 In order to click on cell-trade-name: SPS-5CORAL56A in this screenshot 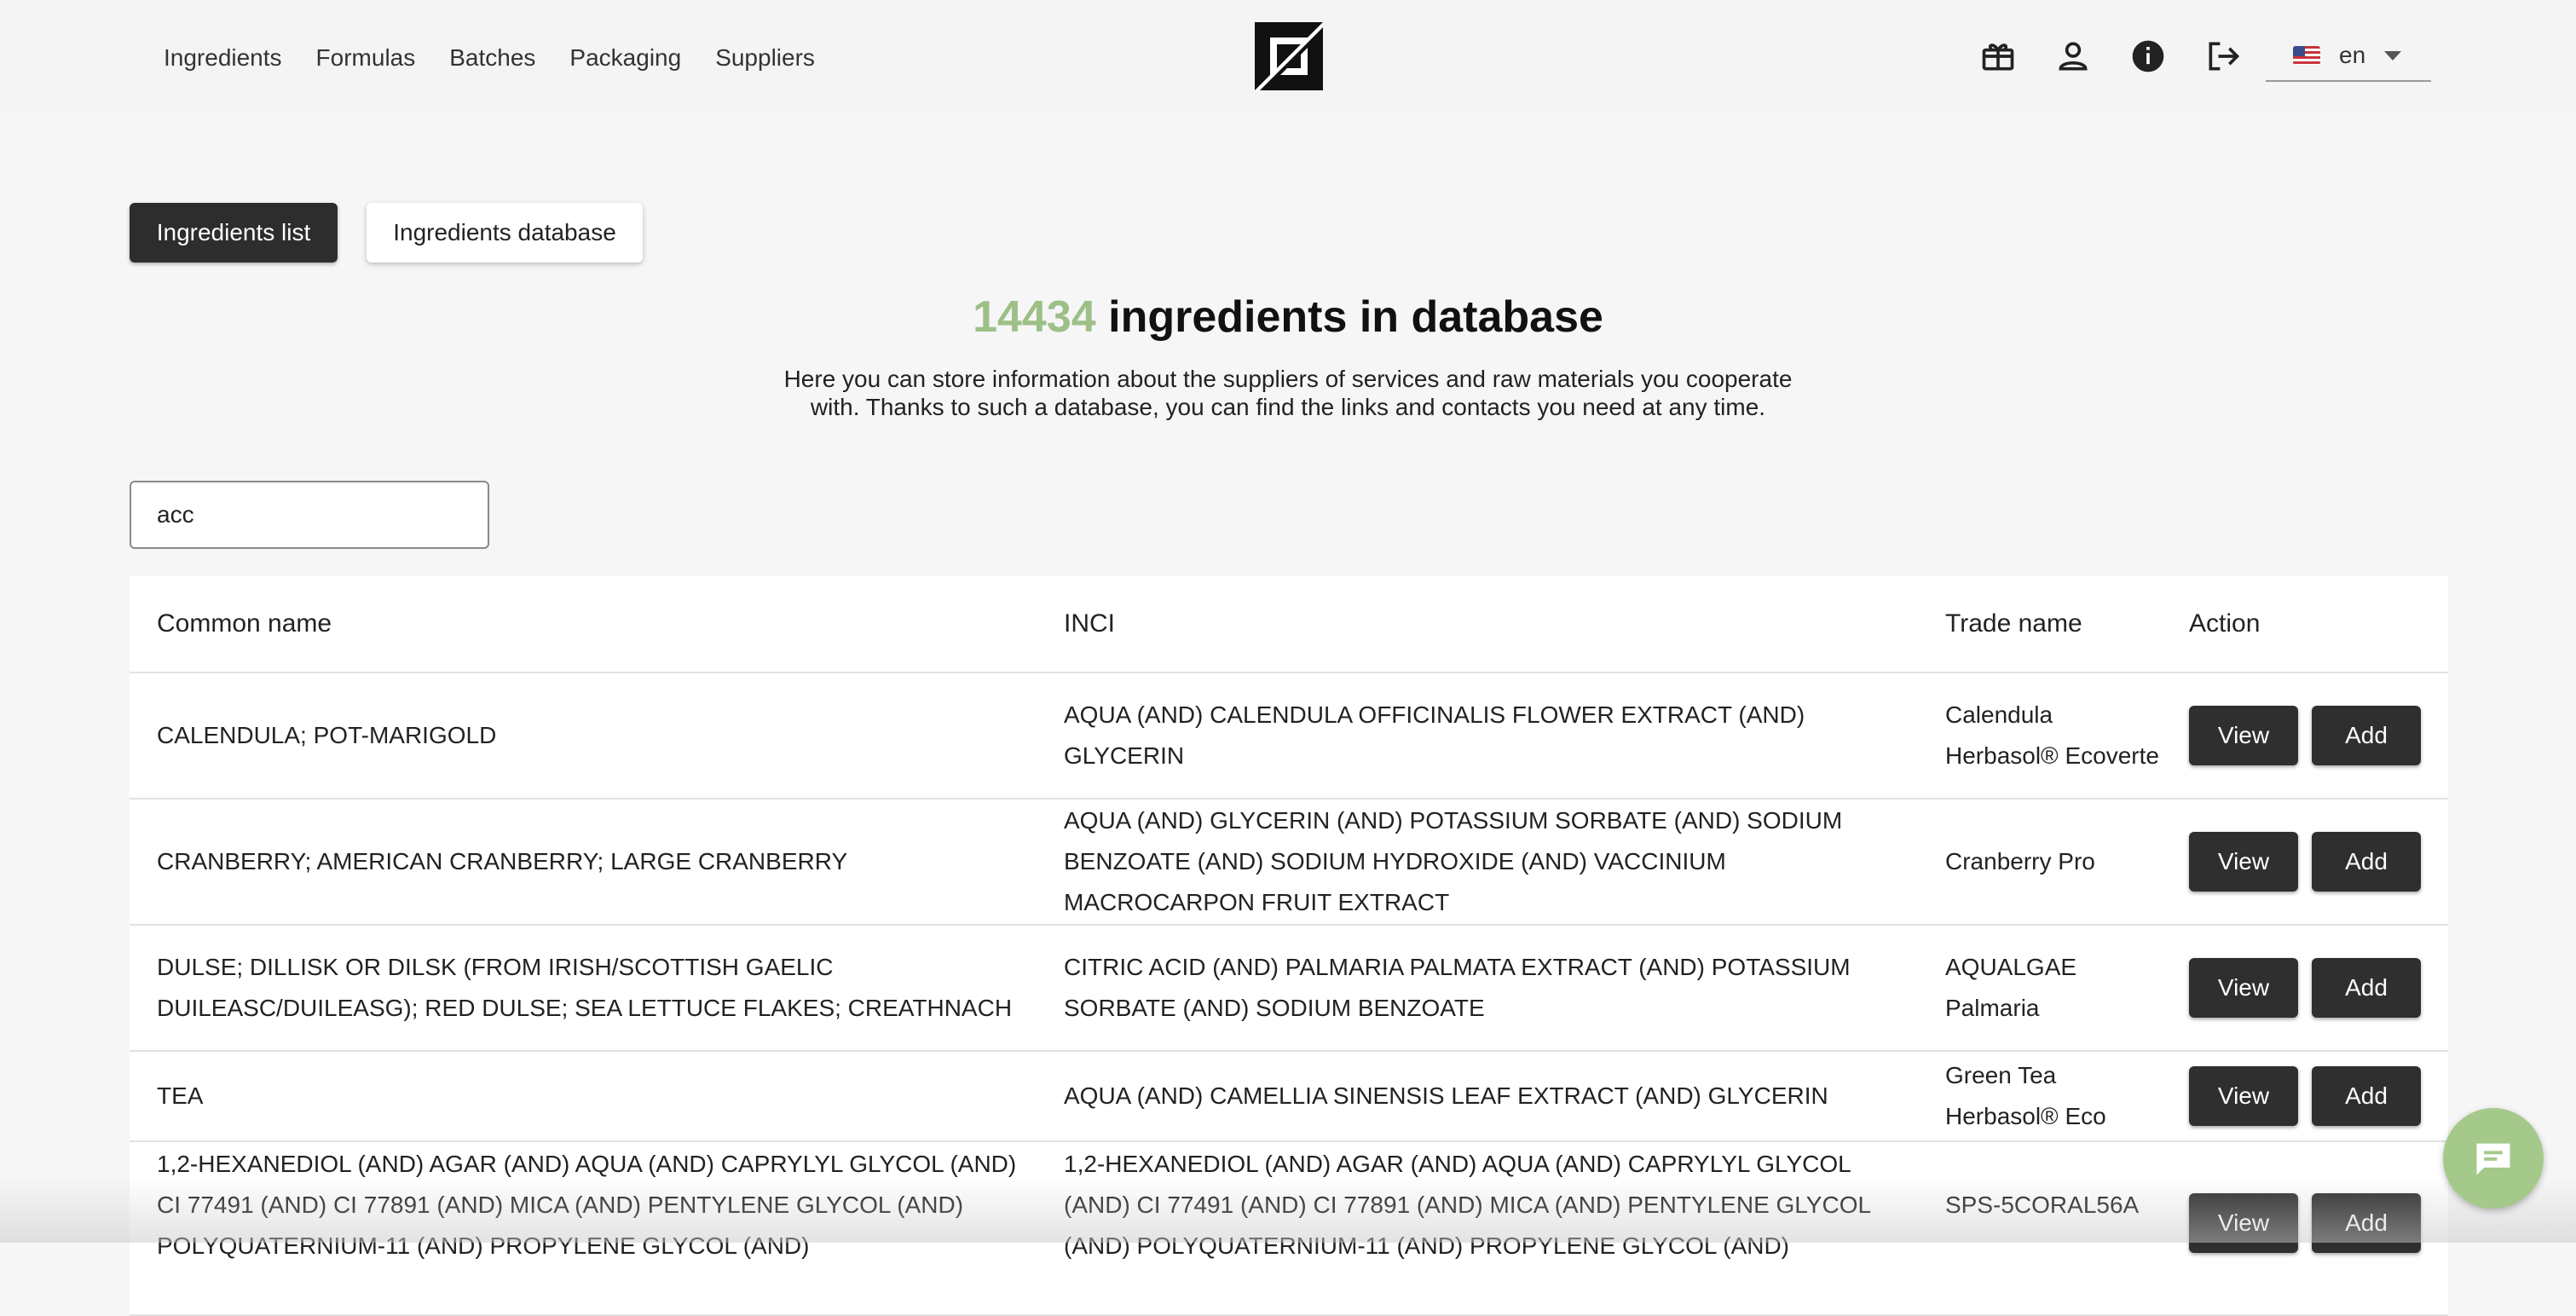, I will do `click(2042, 1205)`.